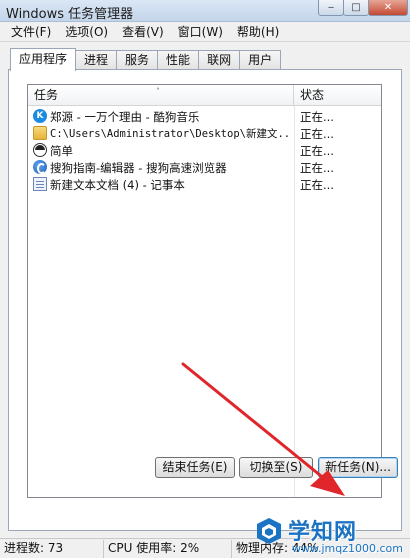  I want to click on menu-window: 窗口(W), so click(200, 31).